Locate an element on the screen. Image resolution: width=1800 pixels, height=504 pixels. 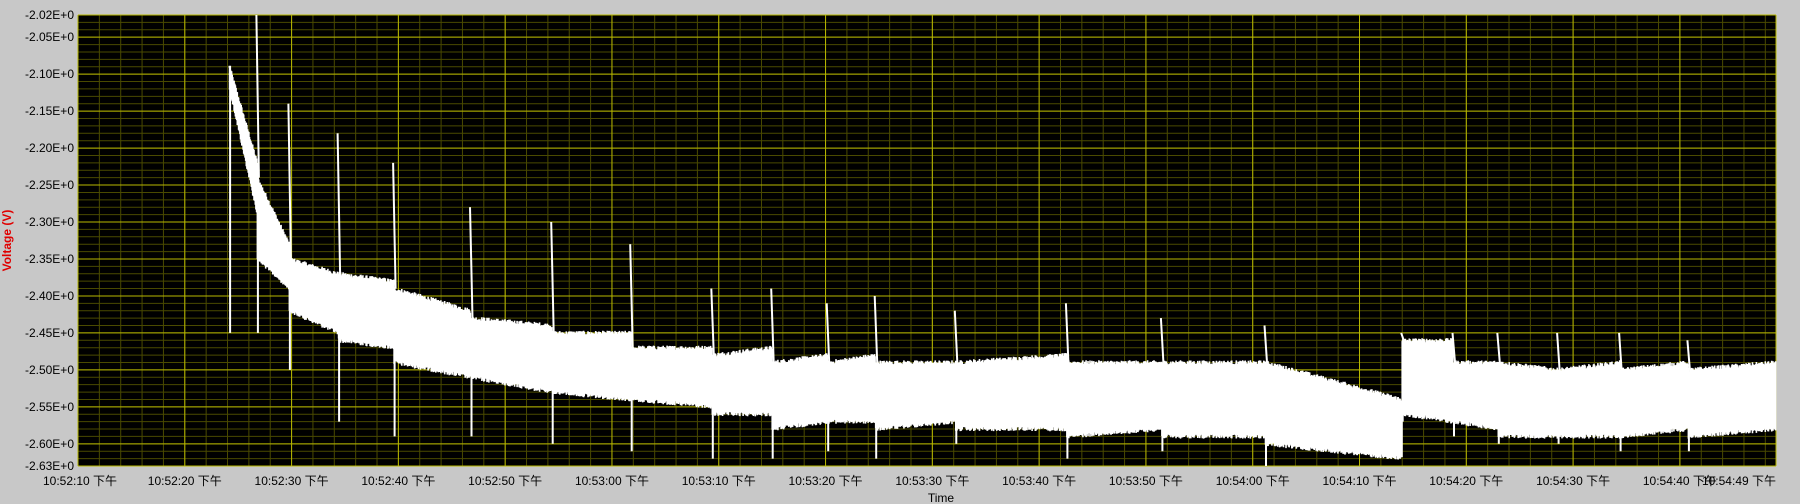
x-tick-label: 10:53:50 下午 is located at coordinates (1146, 481).